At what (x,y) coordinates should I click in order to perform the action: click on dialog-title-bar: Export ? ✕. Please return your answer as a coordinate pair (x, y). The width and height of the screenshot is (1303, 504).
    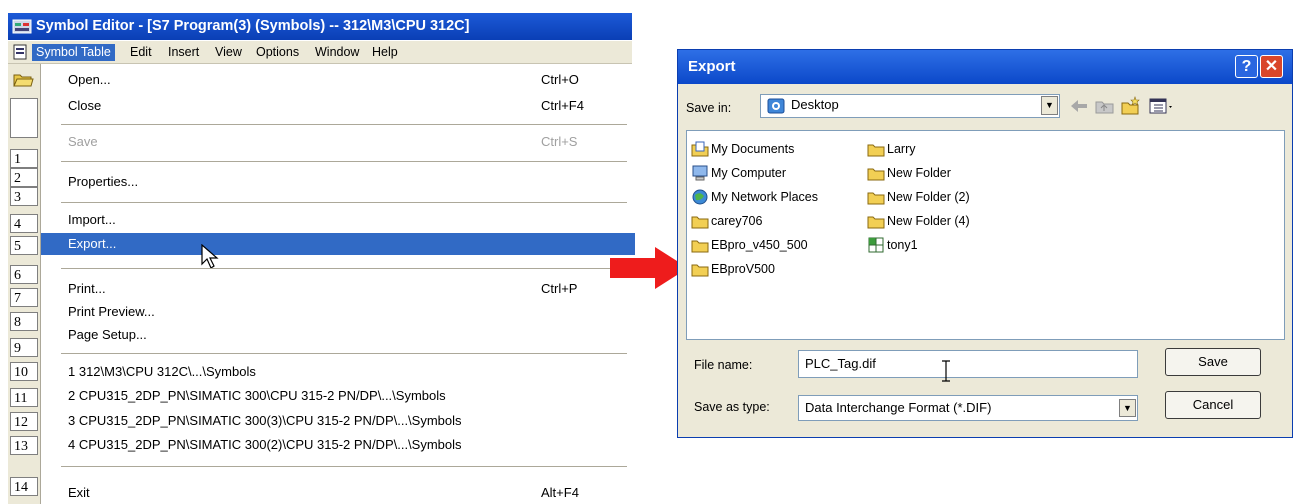
    Looking at the image, I should click on (985, 67).